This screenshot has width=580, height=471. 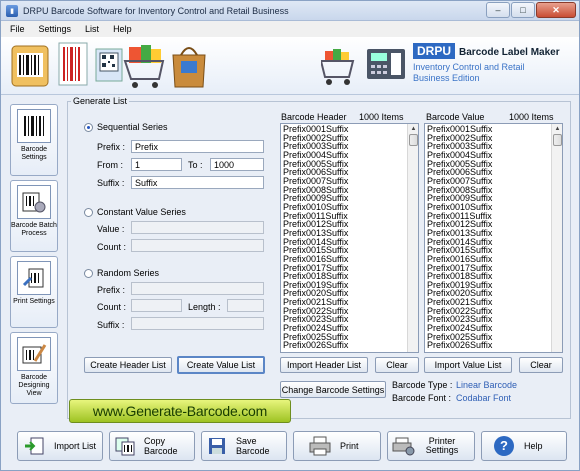 What do you see at coordinates (204, 307) in the screenshot?
I see `random-length-label: Length :` at bounding box center [204, 307].